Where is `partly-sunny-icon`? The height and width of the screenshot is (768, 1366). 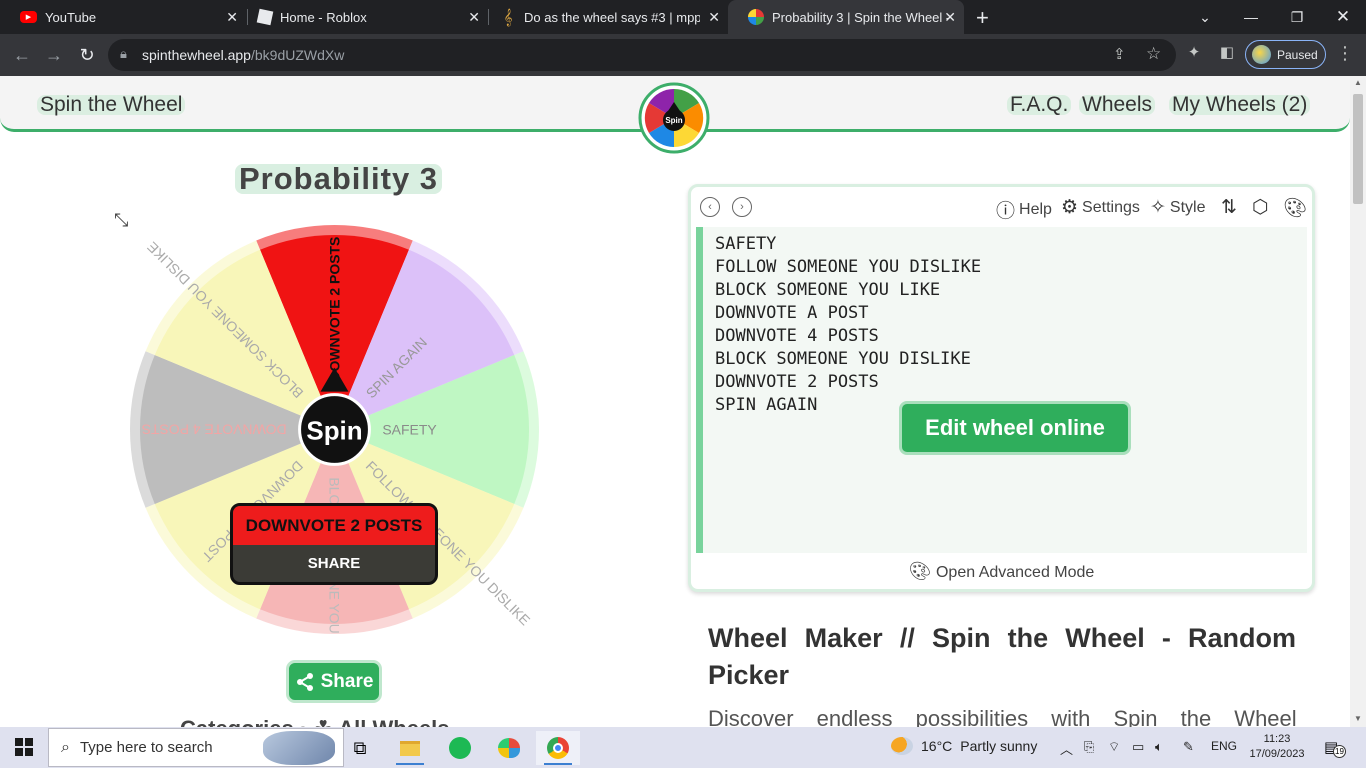 partly-sunny-icon is located at coordinates (902, 746).